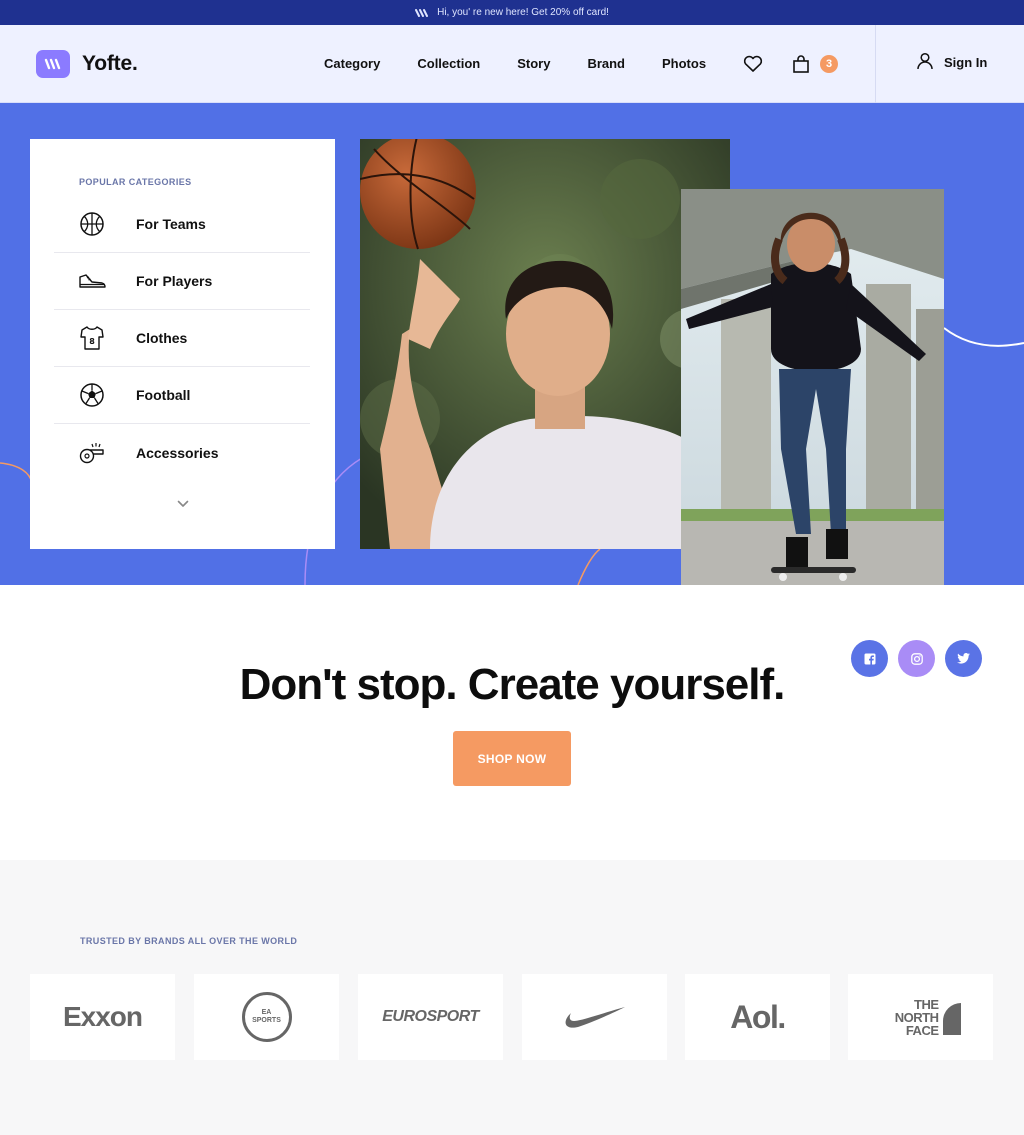  I want to click on header-divider, so click(875, 64).